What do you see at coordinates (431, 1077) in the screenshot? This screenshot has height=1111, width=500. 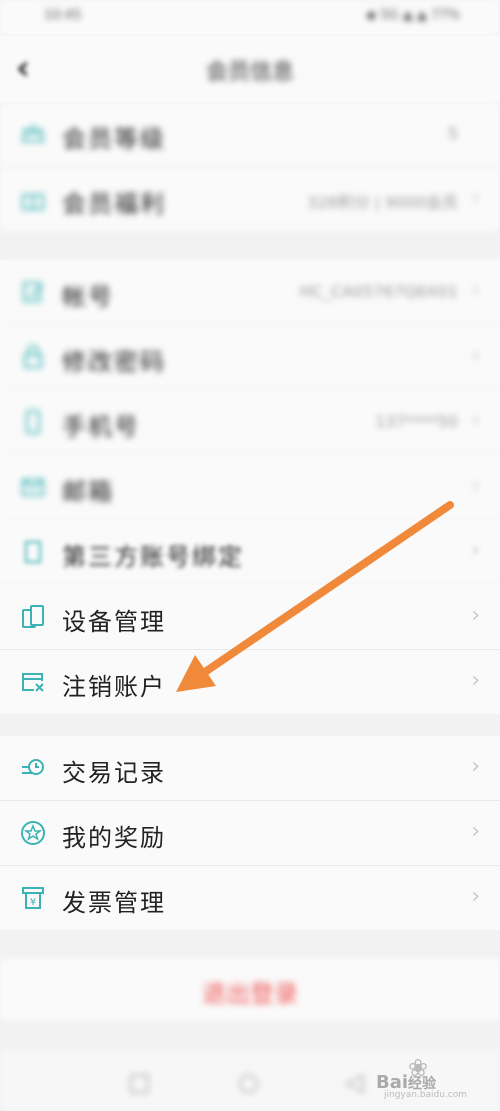 I see `watermark-logo: ❀ Bai经验 jingyan.baidu.com` at bounding box center [431, 1077].